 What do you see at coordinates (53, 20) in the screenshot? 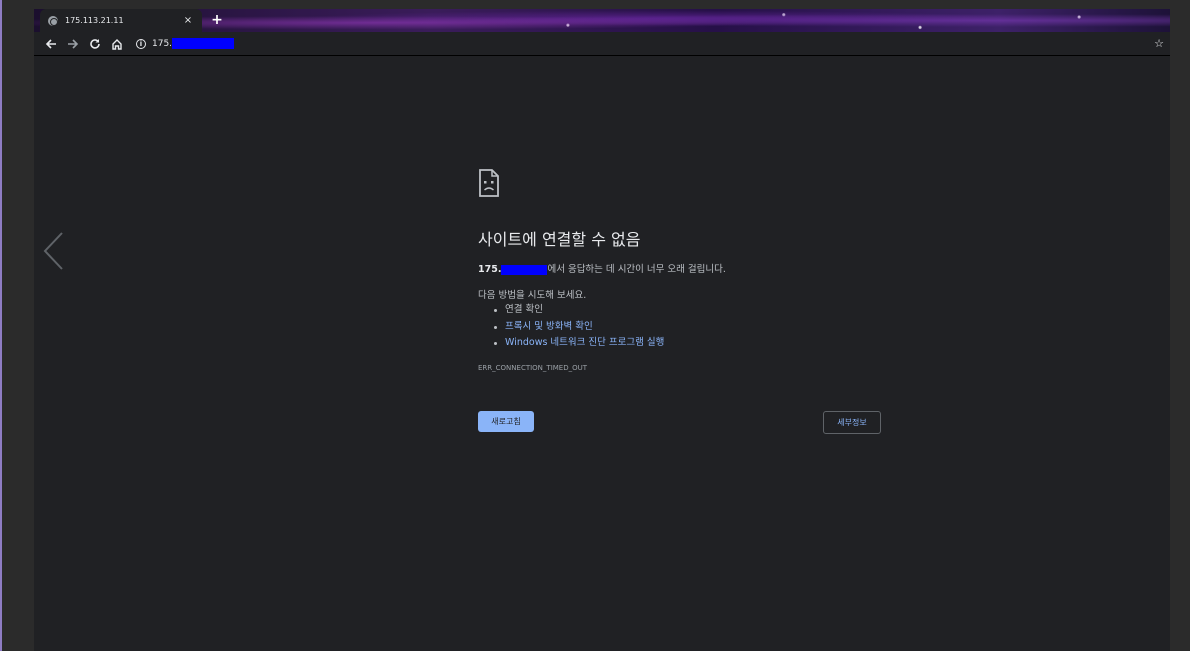
I see `globe-icon` at bounding box center [53, 20].